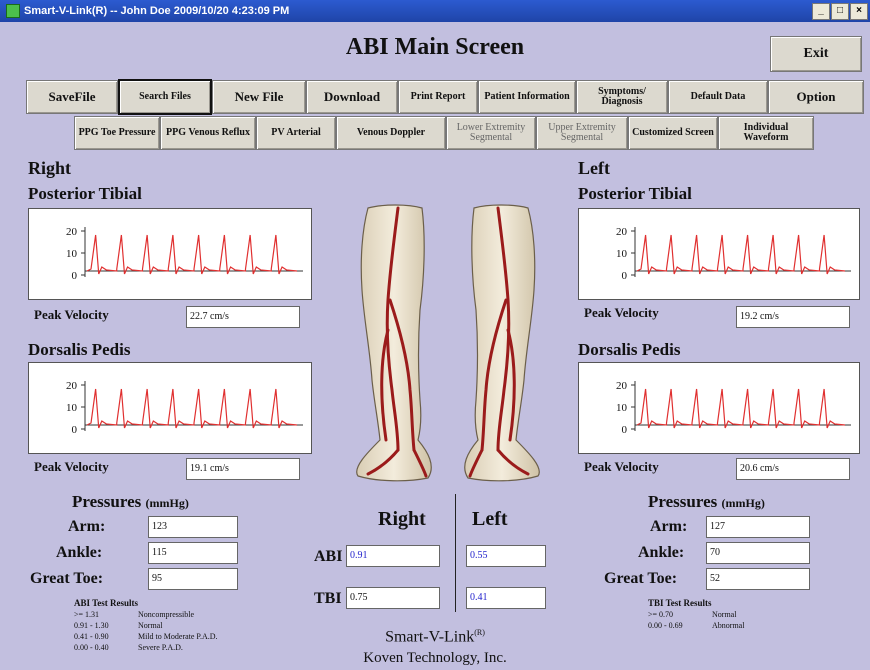 The height and width of the screenshot is (670, 870). I want to click on search-files-button: Search Files, so click(165, 97).